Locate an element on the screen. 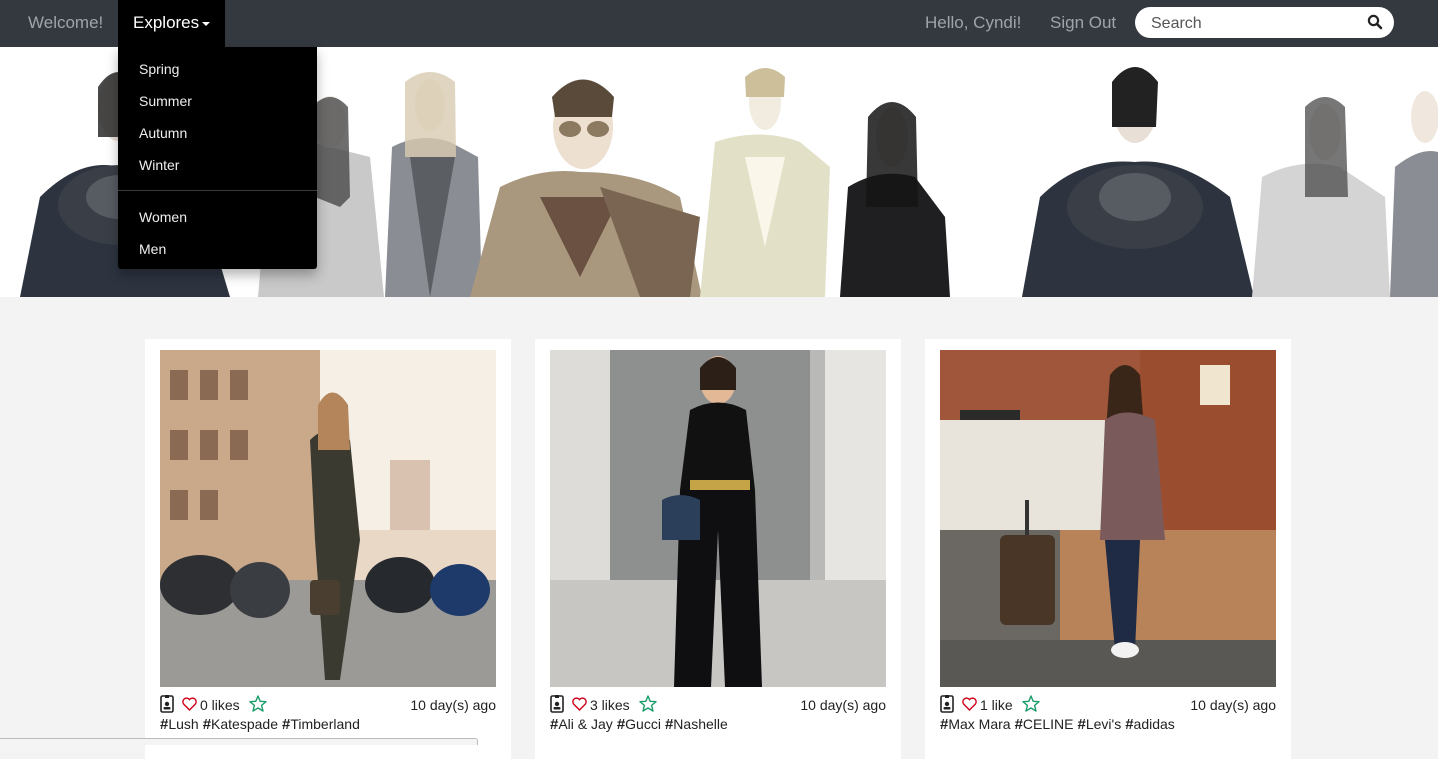 The image size is (1438, 759). hashtag-link: #Nashelle is located at coordinates (696, 724).